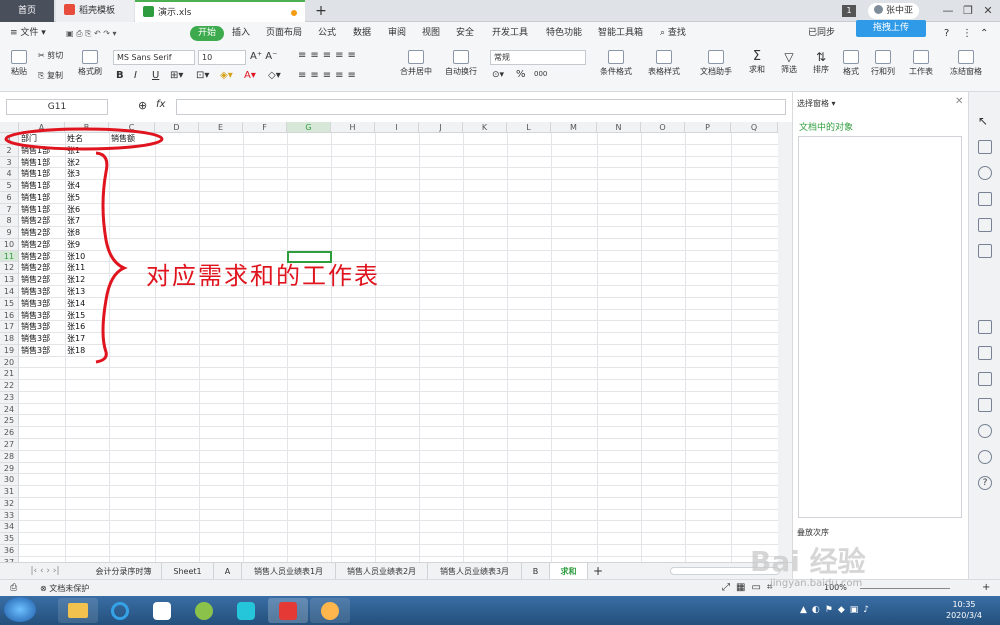 The width and height of the screenshot is (1000, 625). I want to click on row-header-28: 28, so click(9, 456).